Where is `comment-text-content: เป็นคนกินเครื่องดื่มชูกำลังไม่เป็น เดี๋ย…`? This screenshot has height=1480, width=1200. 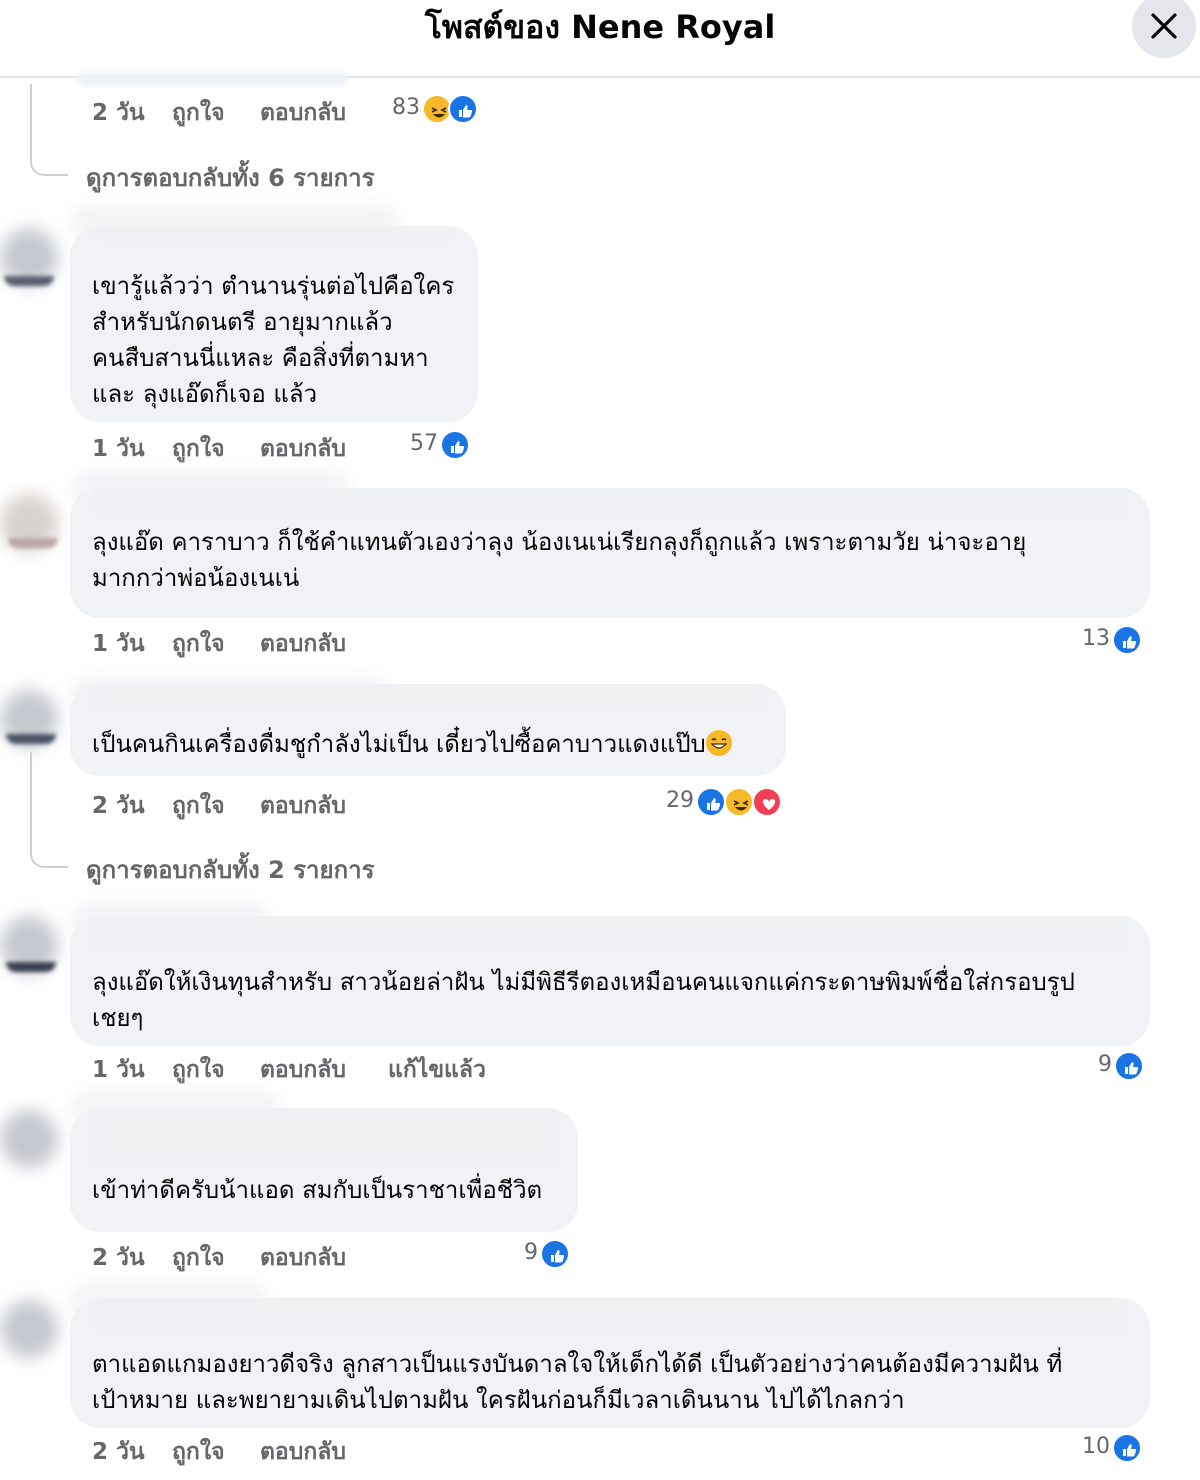
comment-text-content: เป็นคนกินเครื่องดื่มชูกำลังไม่เป็น เดี๋ย… is located at coordinates (399, 744).